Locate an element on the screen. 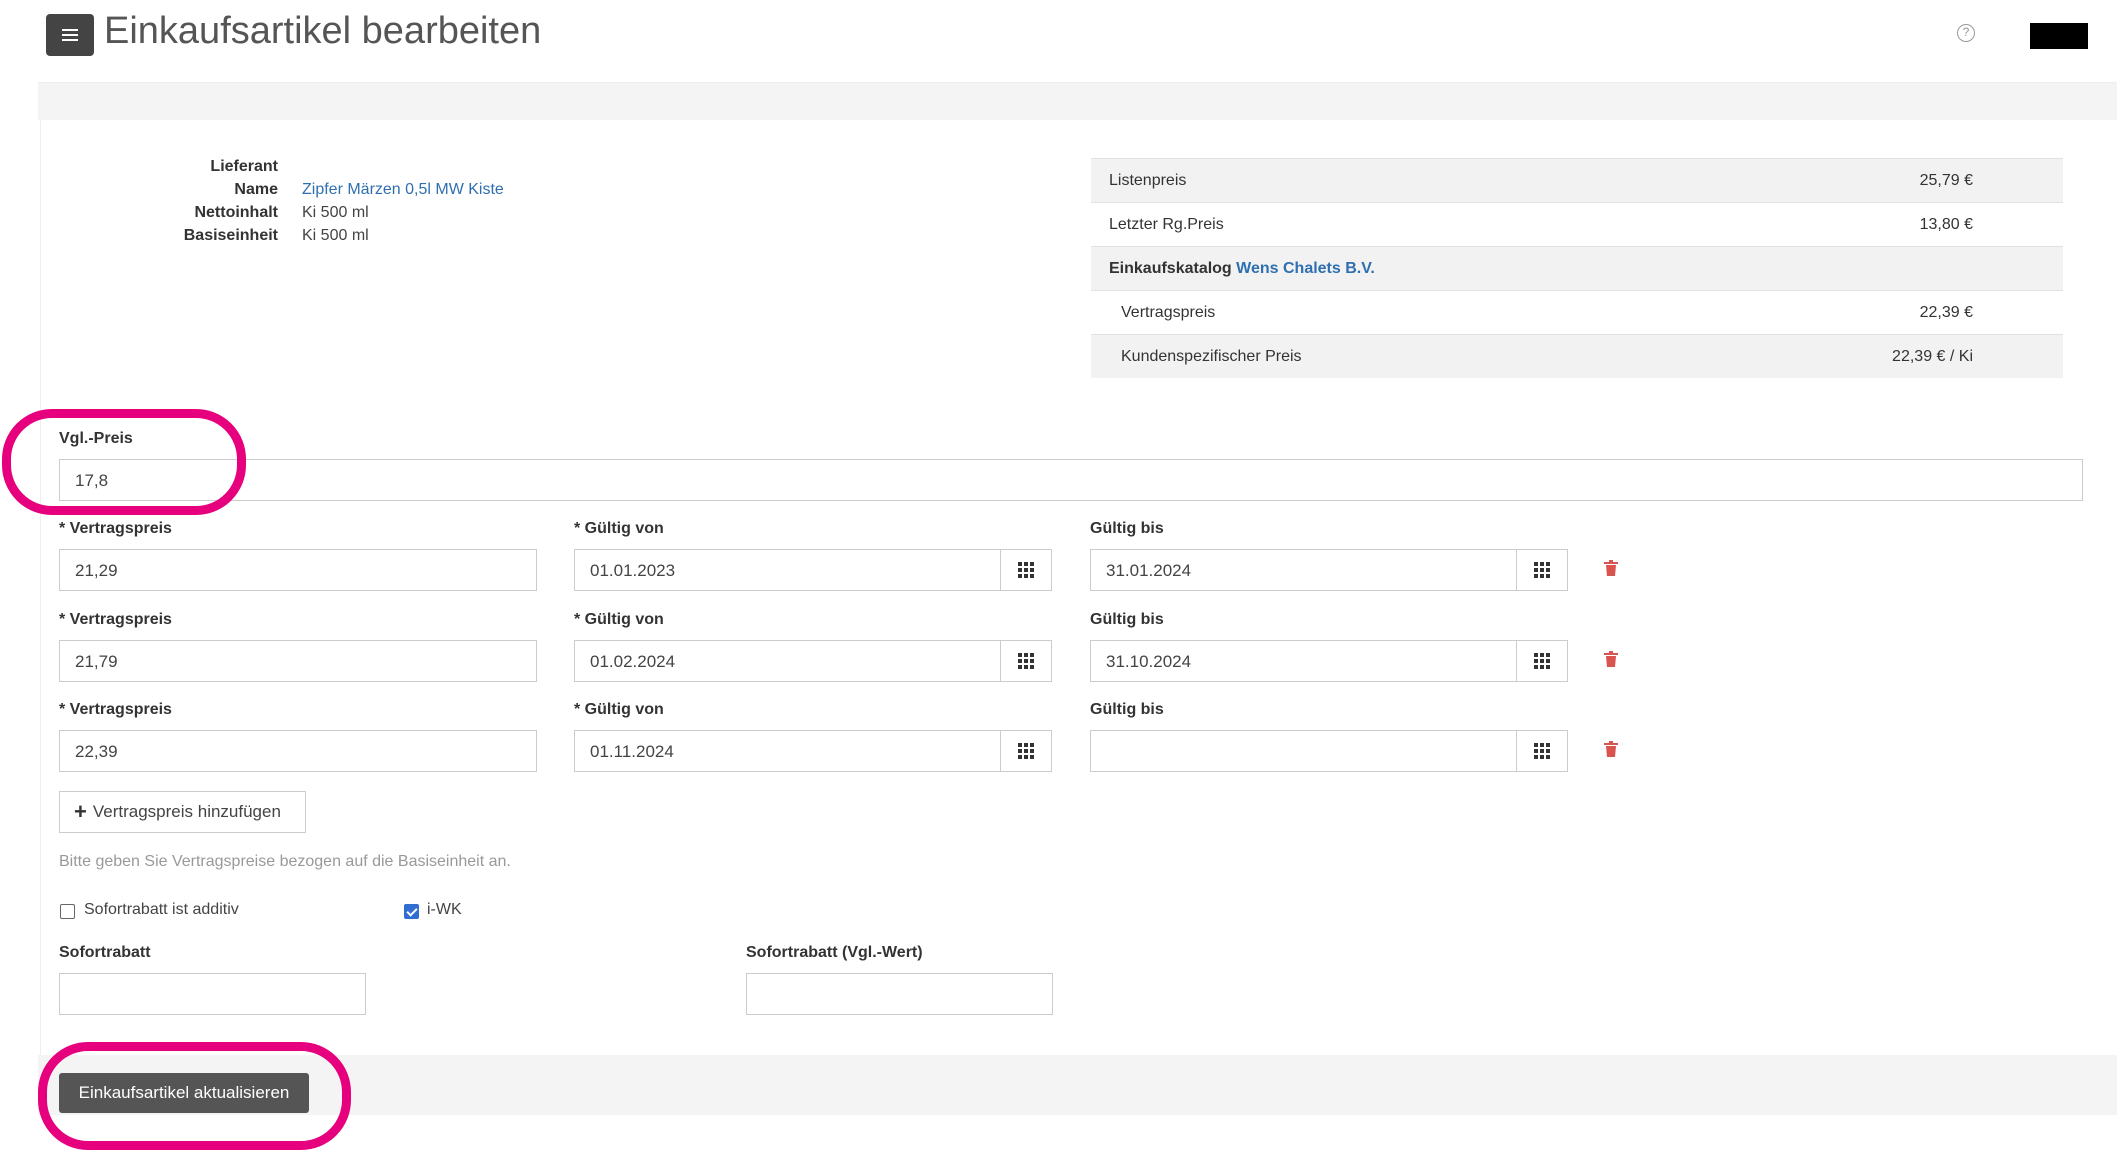 This screenshot has height=1152, width=2117. sofortrabatt-vgl-label: Sofortrabatt (Vgl.-Wert) is located at coordinates (834, 952).